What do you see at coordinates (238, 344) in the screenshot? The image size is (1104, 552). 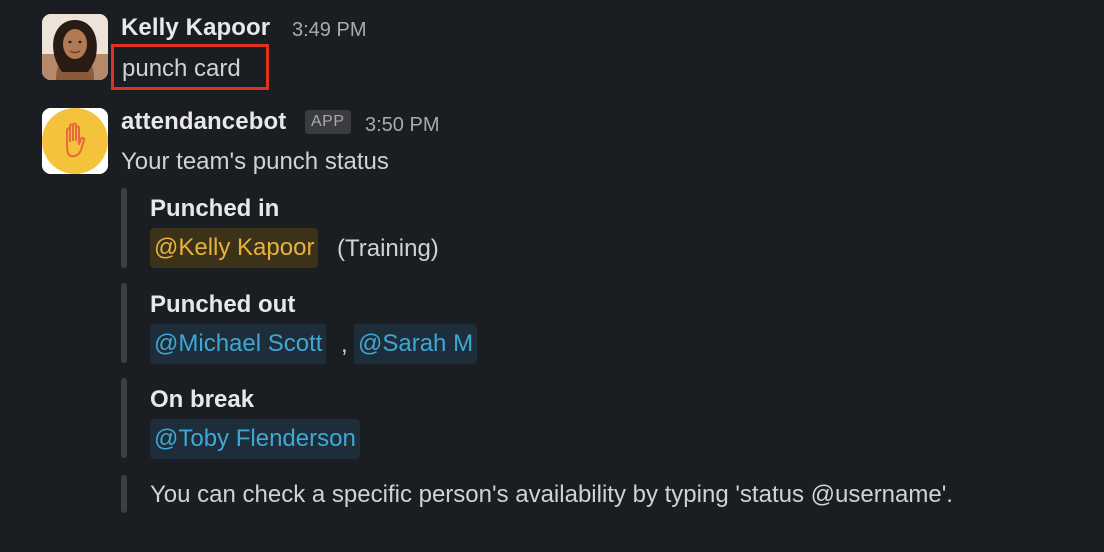 I see `mention-michael-scott: @Michael Scott` at bounding box center [238, 344].